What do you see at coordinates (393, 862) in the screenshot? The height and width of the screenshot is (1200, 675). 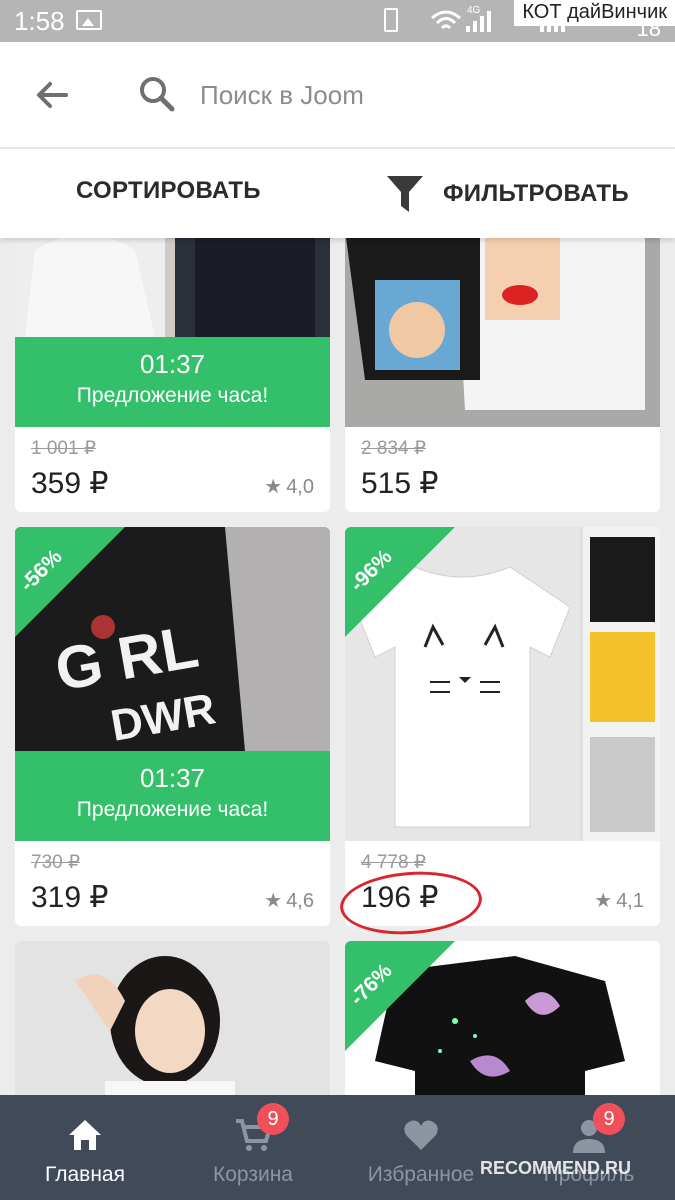 I see `old-price: 4 778 ₽` at bounding box center [393, 862].